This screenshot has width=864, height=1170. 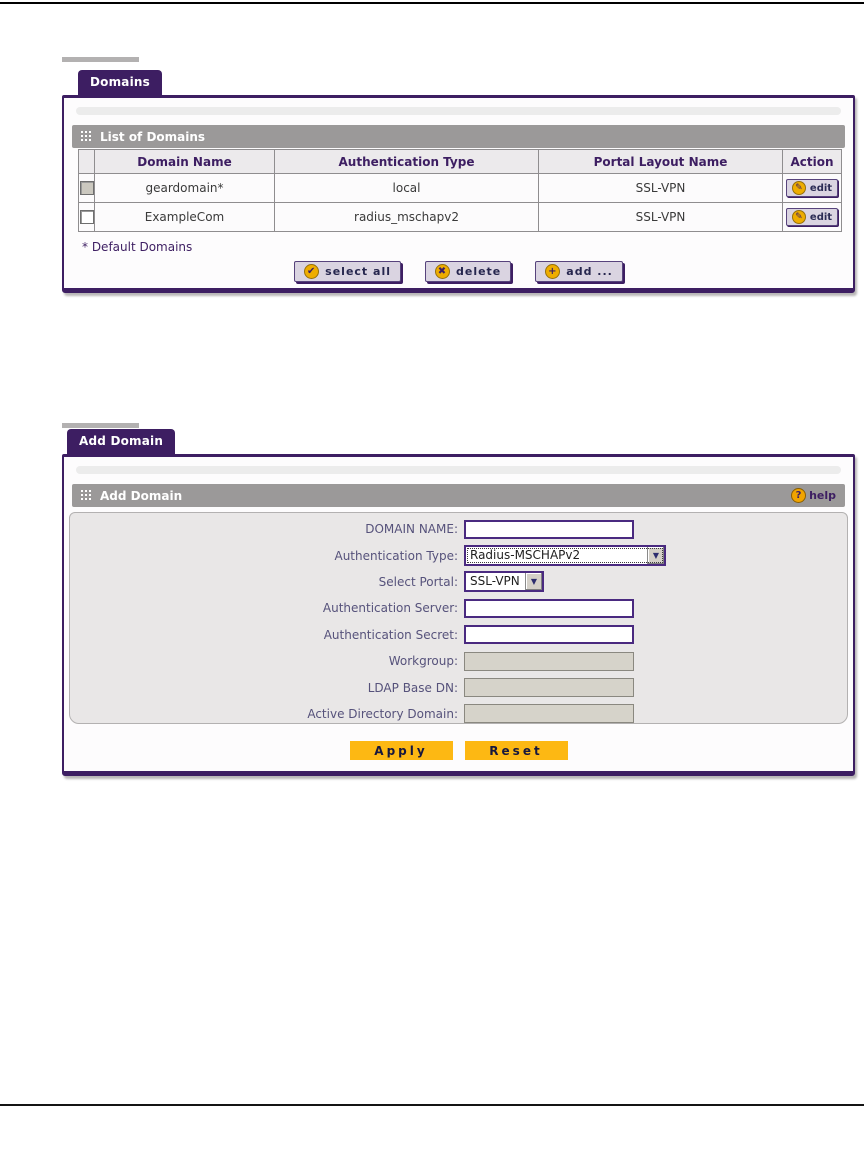 What do you see at coordinates (401, 750) in the screenshot?
I see `apply-button: Apply` at bounding box center [401, 750].